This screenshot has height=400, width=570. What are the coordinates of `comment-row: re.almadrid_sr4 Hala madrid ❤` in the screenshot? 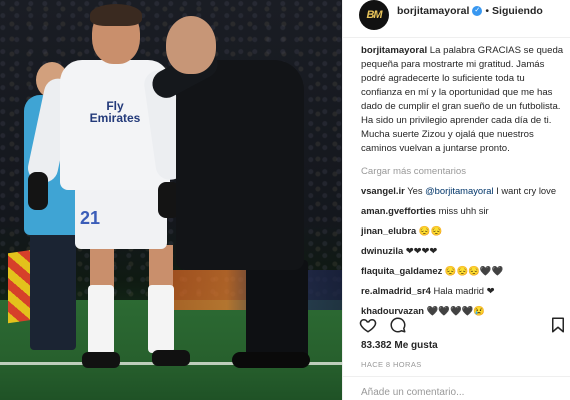 It's located at (463, 290).